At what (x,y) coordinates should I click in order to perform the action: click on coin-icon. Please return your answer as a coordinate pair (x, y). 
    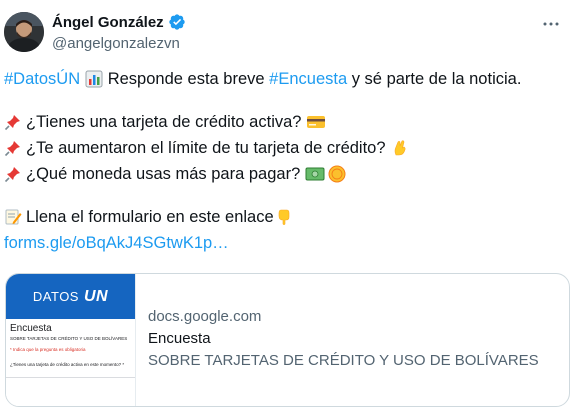
    Looking at the image, I should click on (337, 174).